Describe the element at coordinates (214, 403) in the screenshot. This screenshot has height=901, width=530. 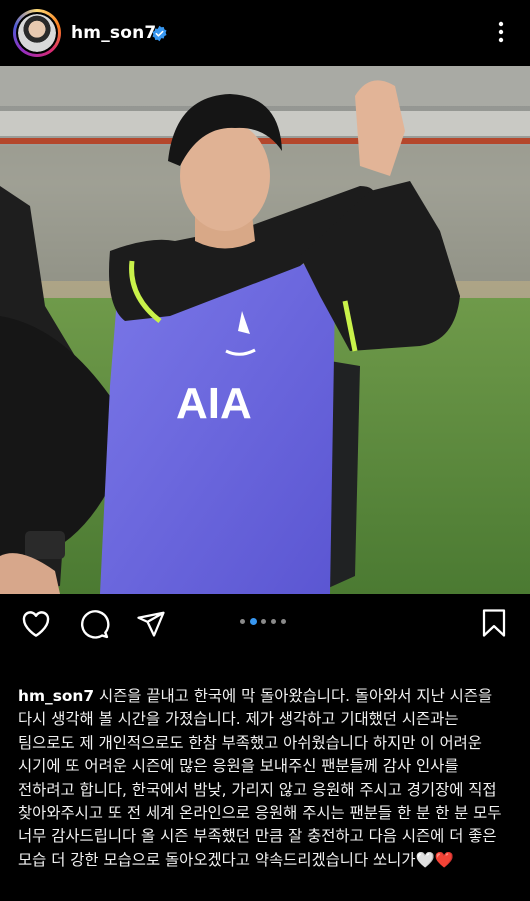
I see `shirt-sponsor-text: AIA` at that location.